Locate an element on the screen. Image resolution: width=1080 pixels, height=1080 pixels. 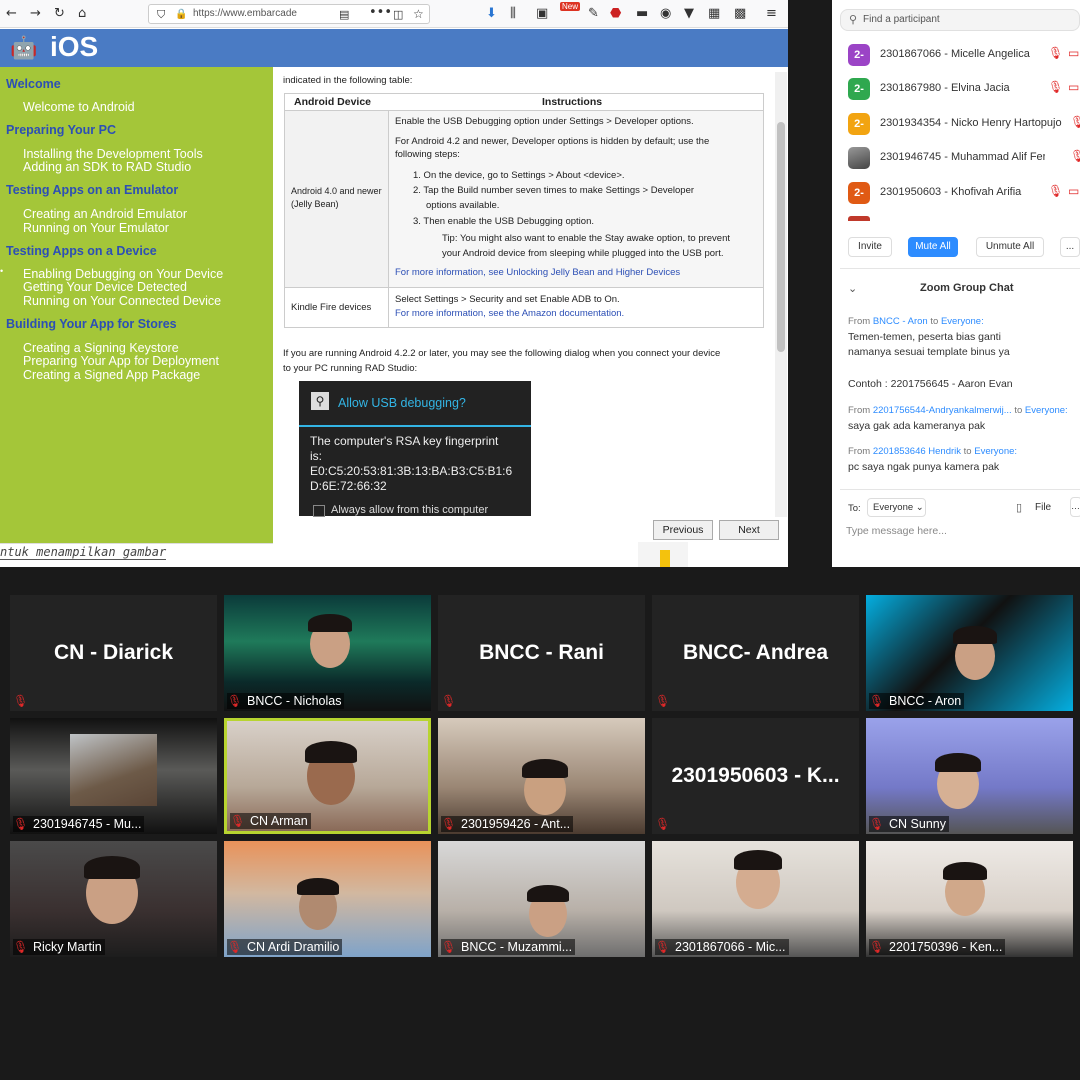
recipient-select: Everyone ⌄ is located at coordinates (896, 507).